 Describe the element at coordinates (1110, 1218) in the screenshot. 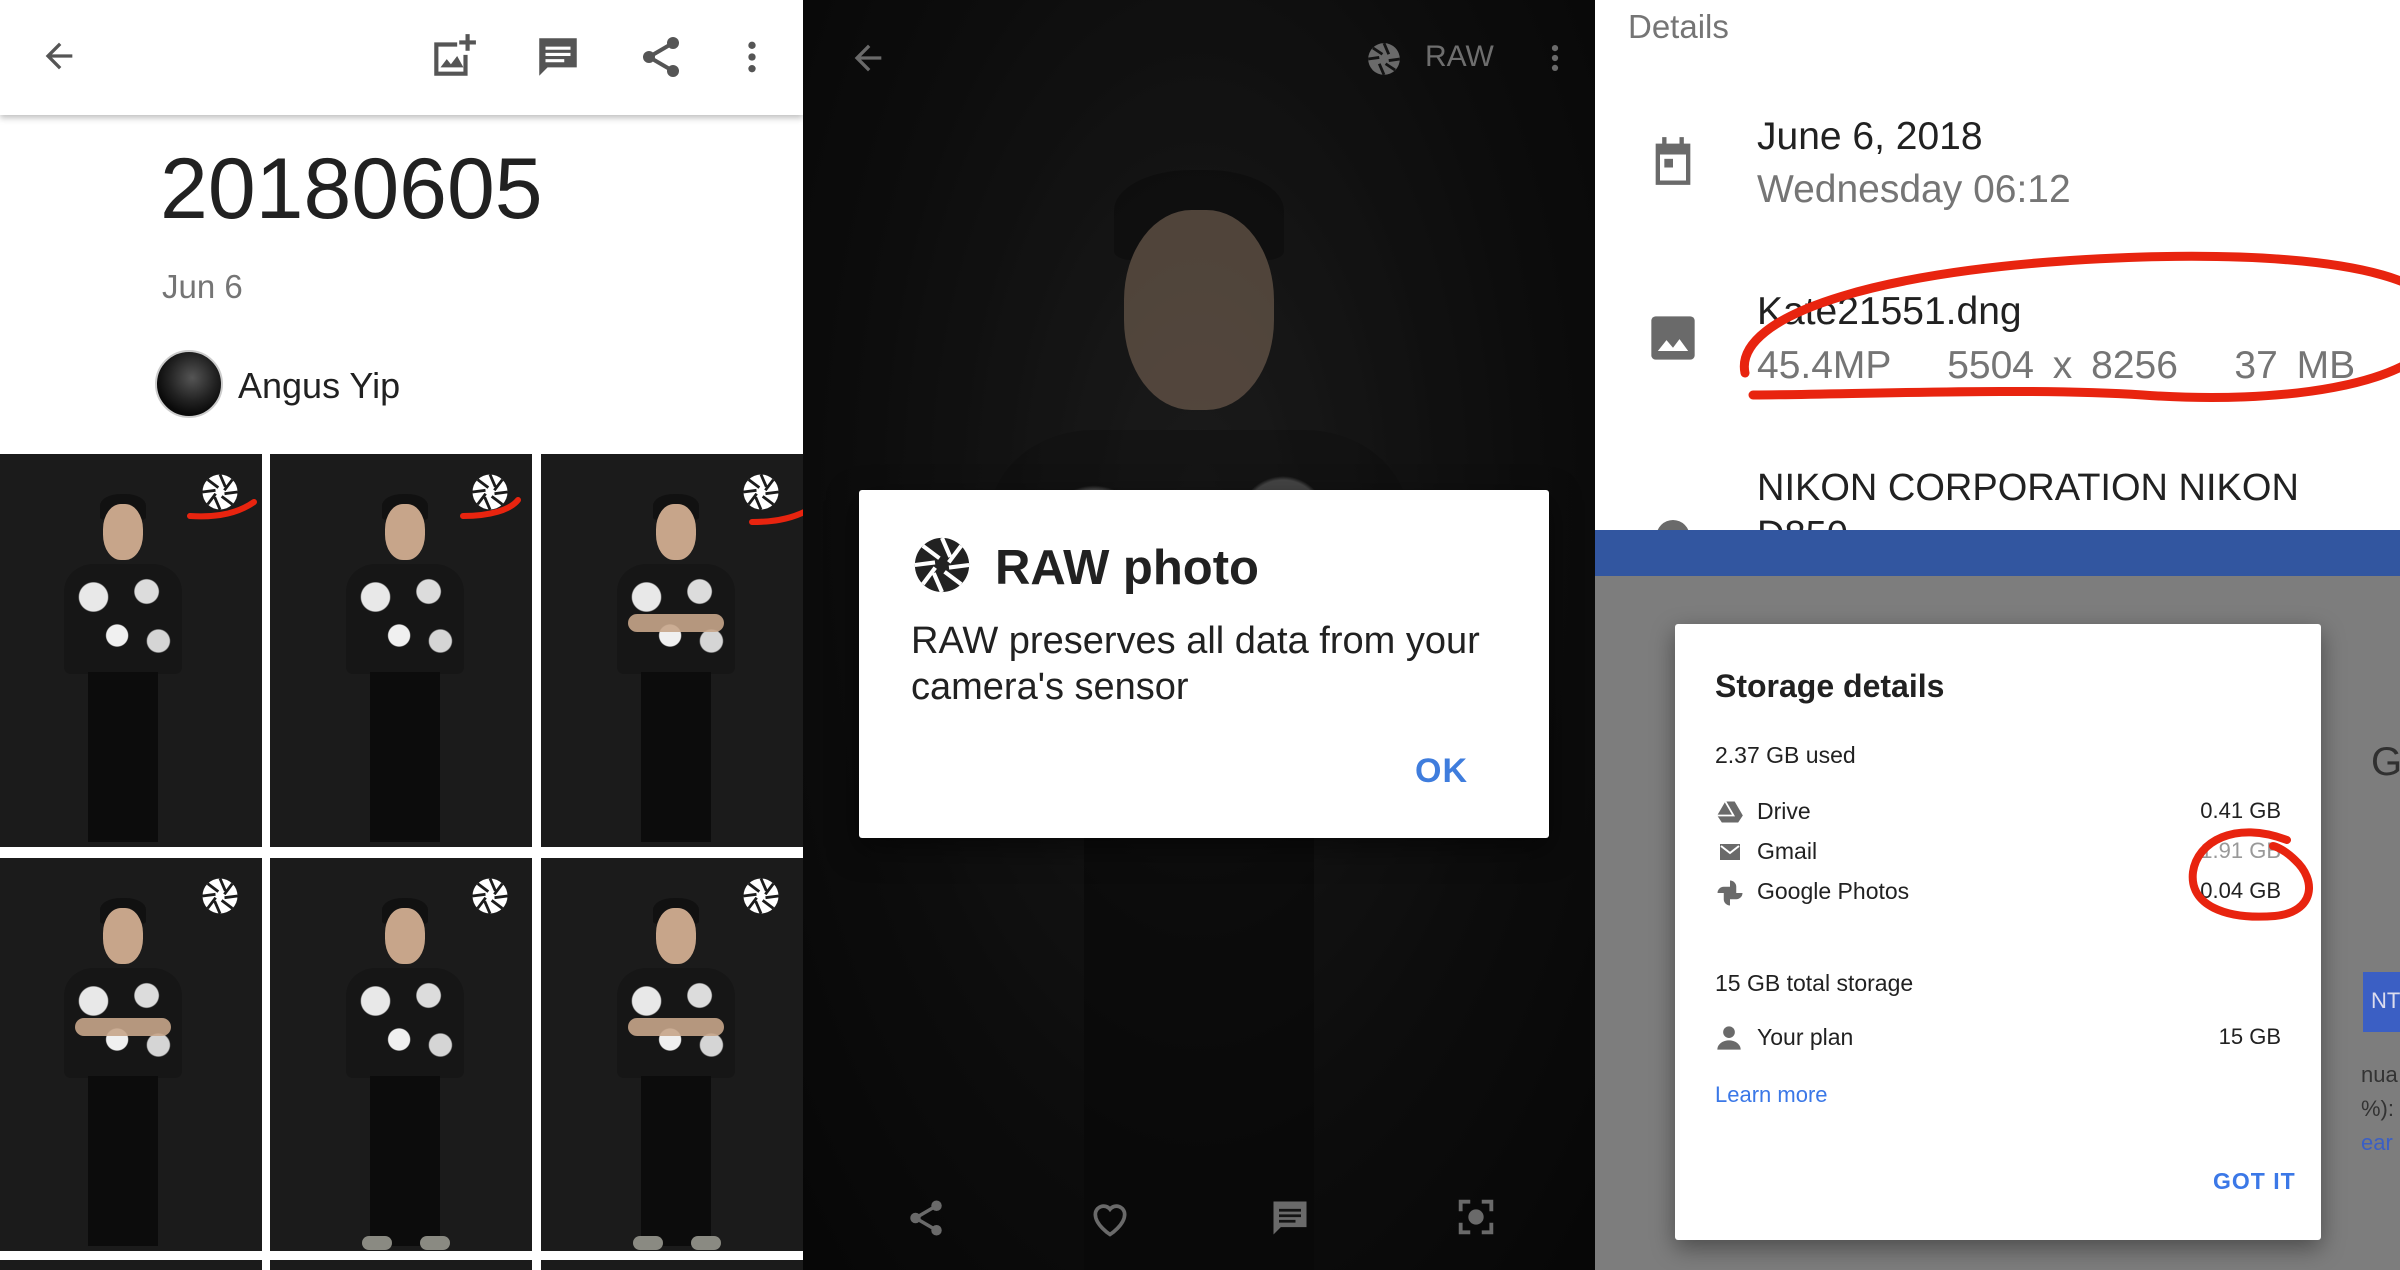

I see `heart-icon` at that location.